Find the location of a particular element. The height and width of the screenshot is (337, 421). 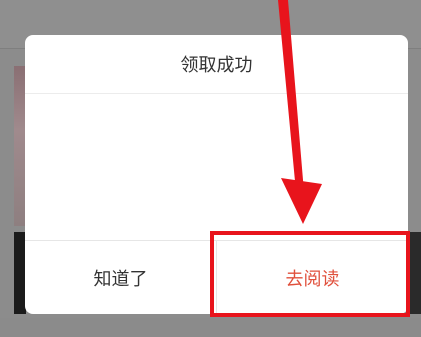

background-footer is located at coordinates (210, 327).